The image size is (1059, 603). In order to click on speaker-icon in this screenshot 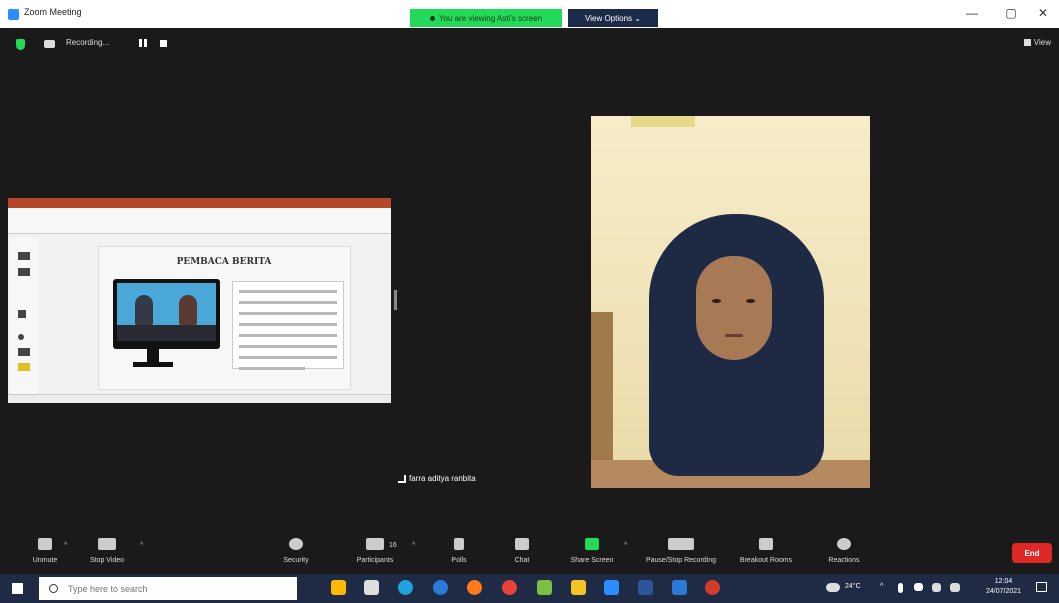, I will do `click(955, 587)`.